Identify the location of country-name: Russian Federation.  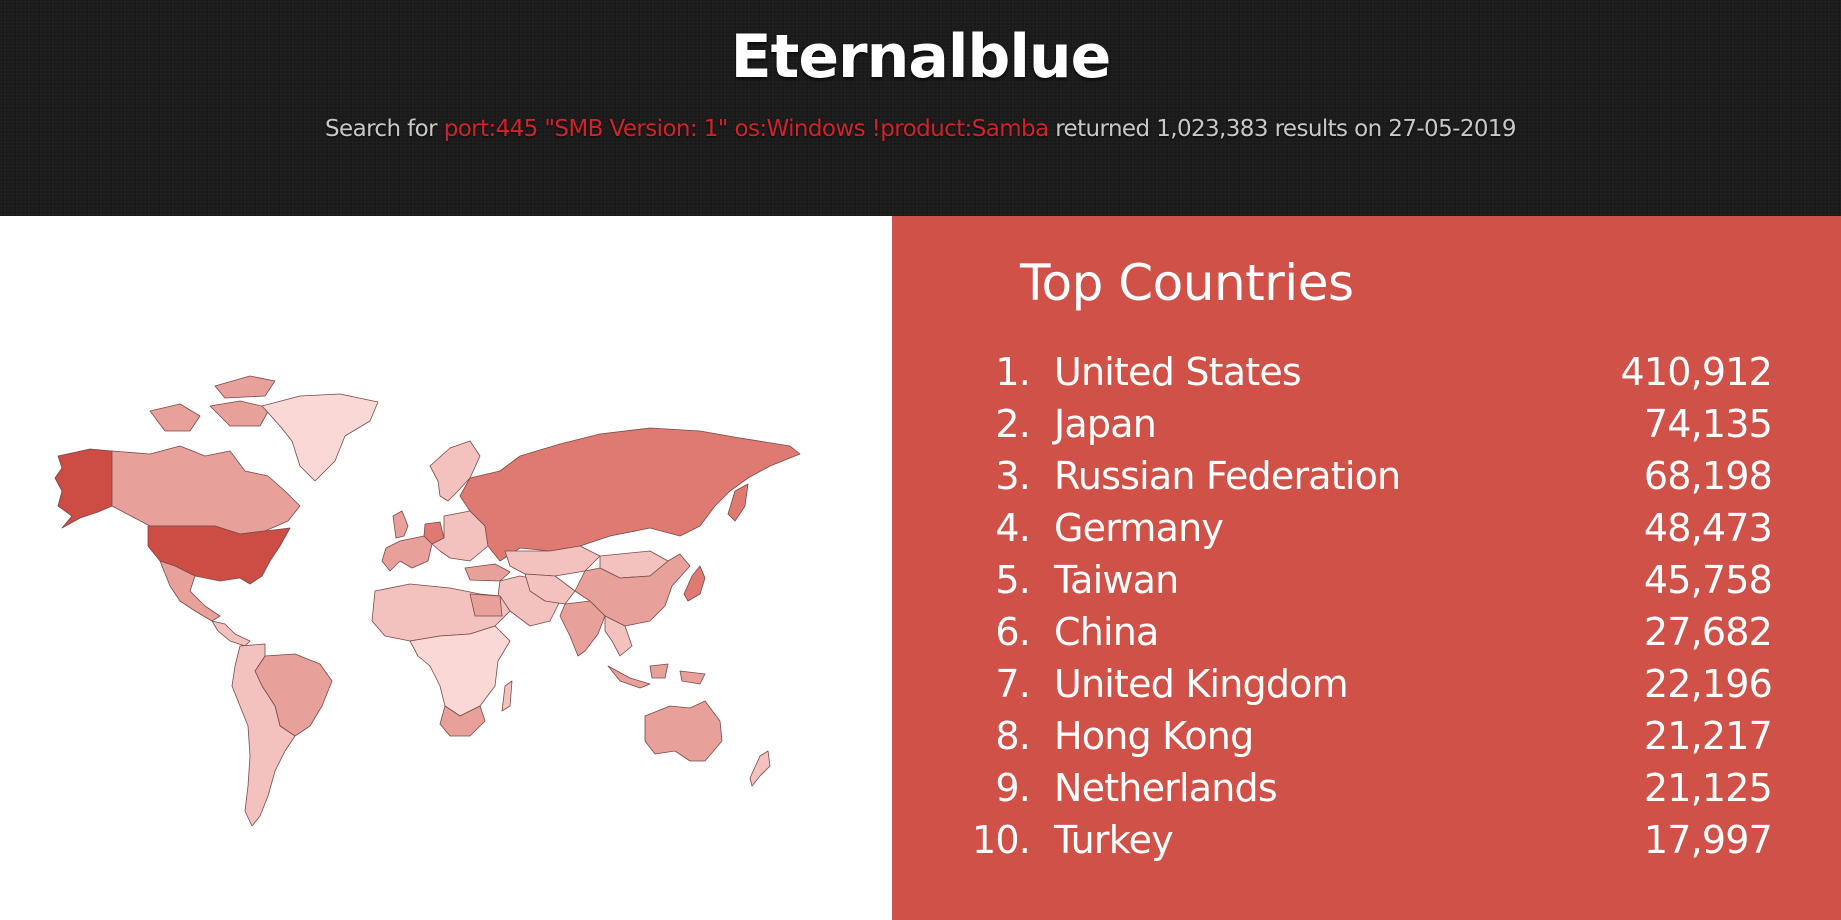
(1227, 476).